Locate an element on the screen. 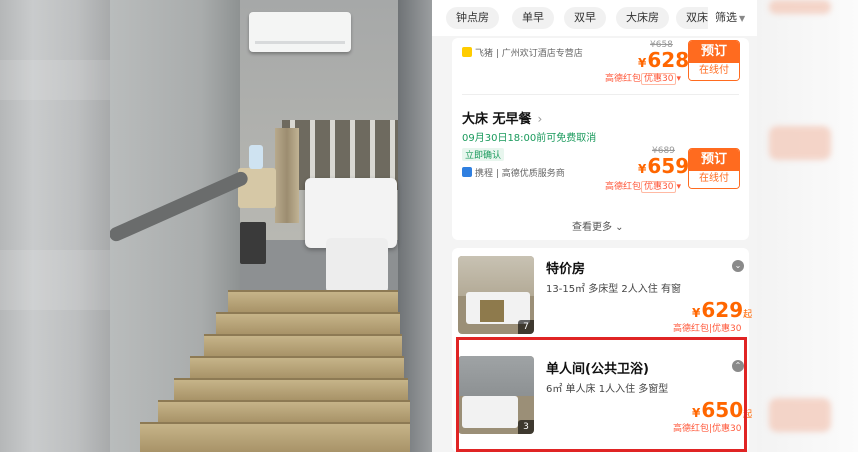 This screenshot has width=858, height=452. offer1-pay-label: 在线付 is located at coordinates (714, 71).